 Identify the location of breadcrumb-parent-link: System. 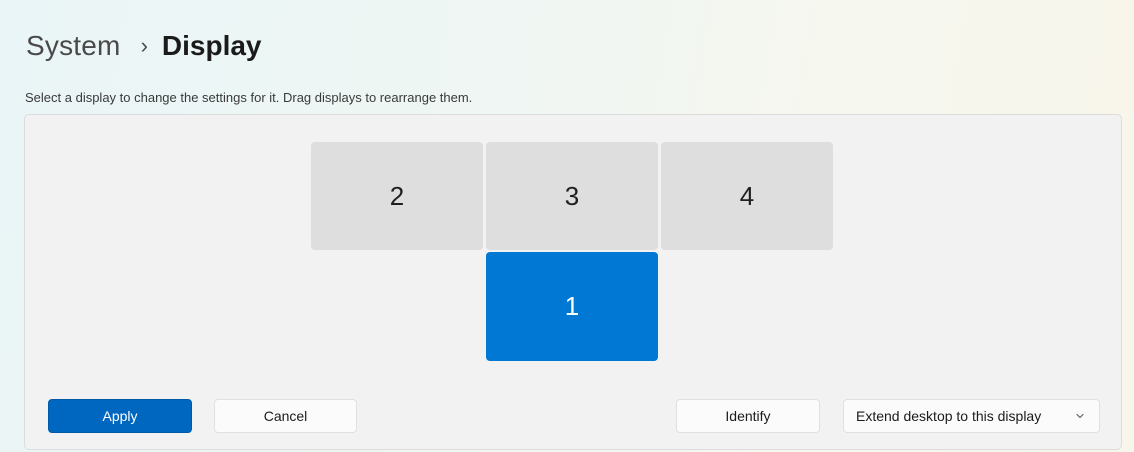
(73, 46).